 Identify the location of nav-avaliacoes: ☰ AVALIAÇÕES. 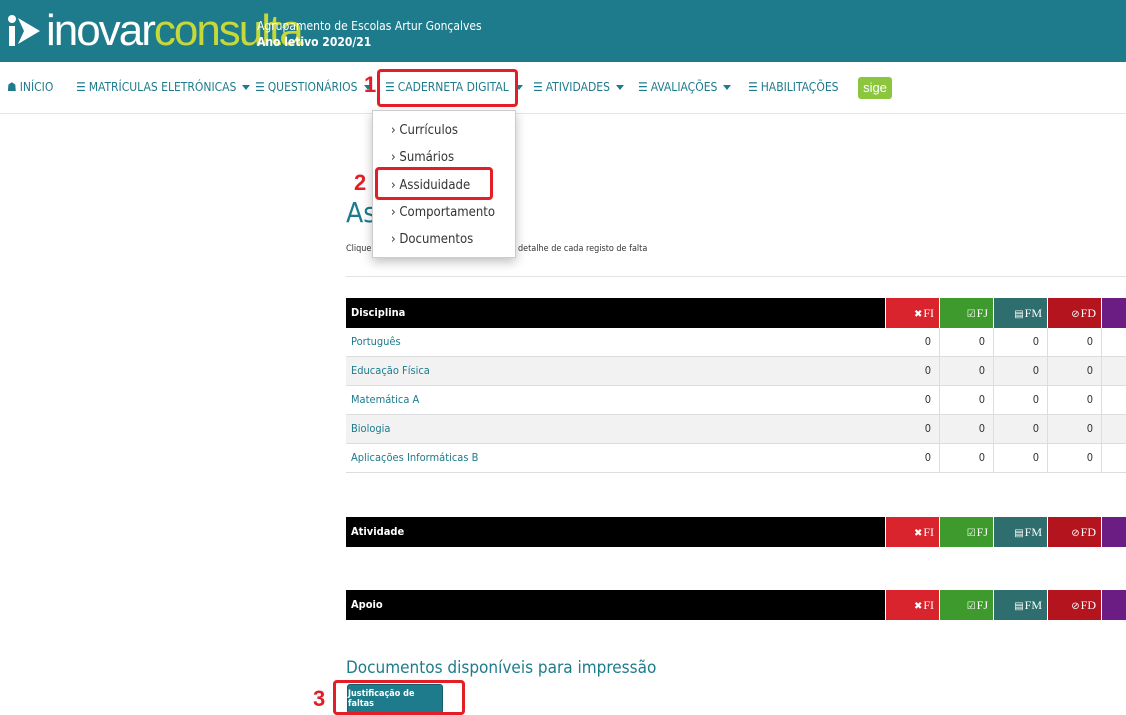
(685, 87).